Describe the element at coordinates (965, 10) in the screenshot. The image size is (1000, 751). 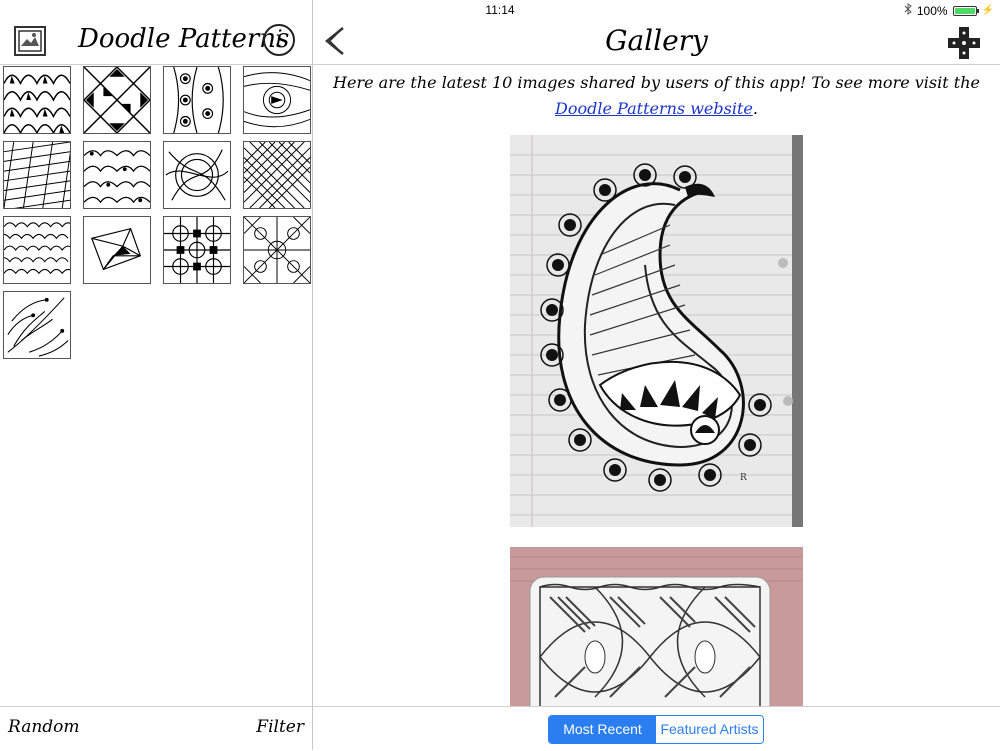
I see `battery-icon` at that location.